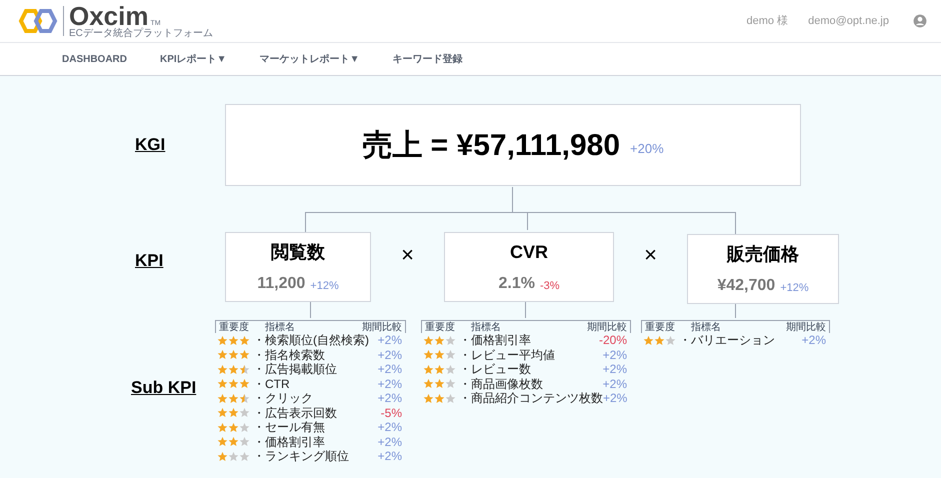 This screenshot has height=478, width=941. I want to click on metric-name: ・商品紹介コンテンツ枚数, so click(531, 398).